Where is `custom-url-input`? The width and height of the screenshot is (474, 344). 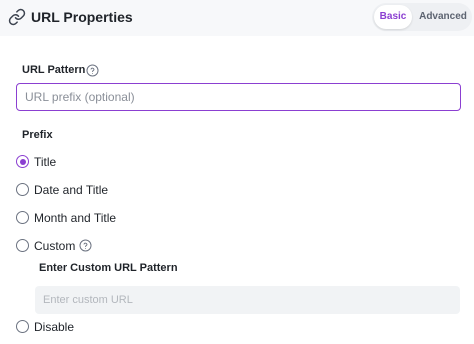 custom-url-input is located at coordinates (247, 300).